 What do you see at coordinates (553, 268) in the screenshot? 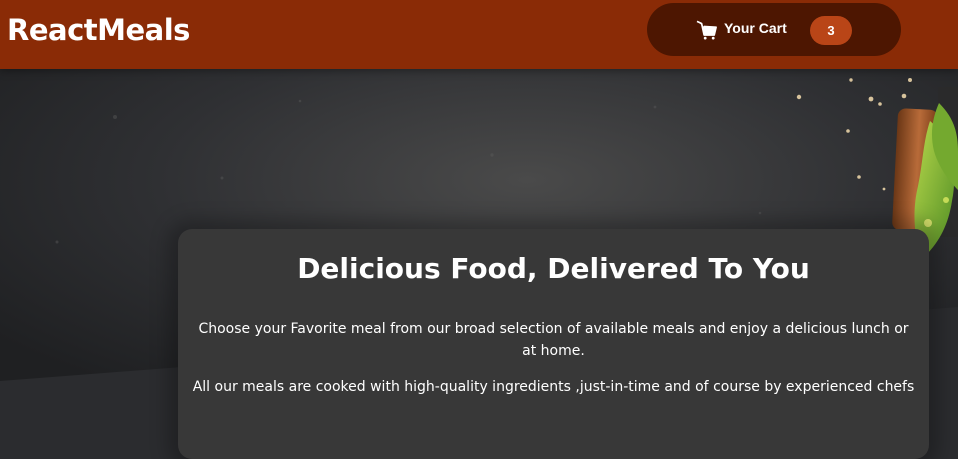
I see `summary-title: Delicious Food, Delivered To You` at bounding box center [553, 268].